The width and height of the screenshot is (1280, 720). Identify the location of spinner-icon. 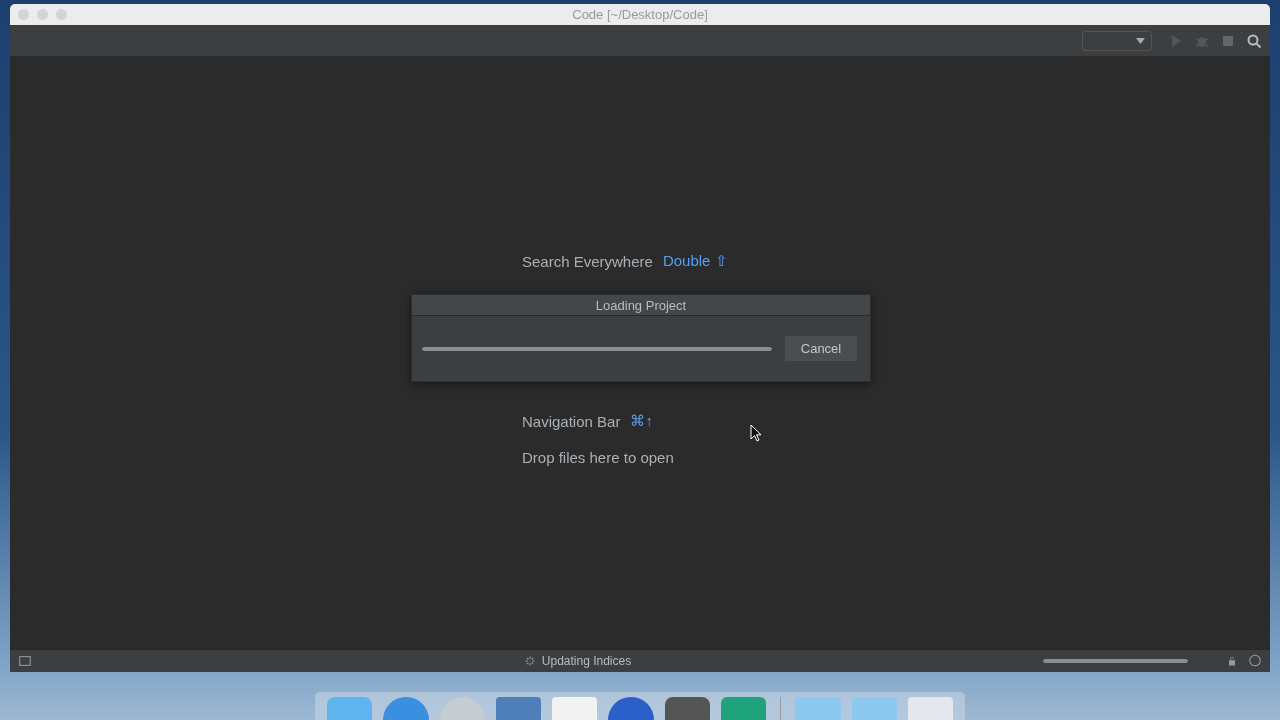
(529, 661).